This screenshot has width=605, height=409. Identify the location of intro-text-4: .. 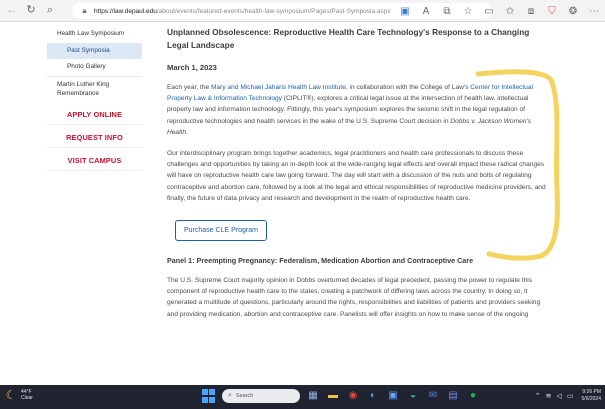
(187, 133).